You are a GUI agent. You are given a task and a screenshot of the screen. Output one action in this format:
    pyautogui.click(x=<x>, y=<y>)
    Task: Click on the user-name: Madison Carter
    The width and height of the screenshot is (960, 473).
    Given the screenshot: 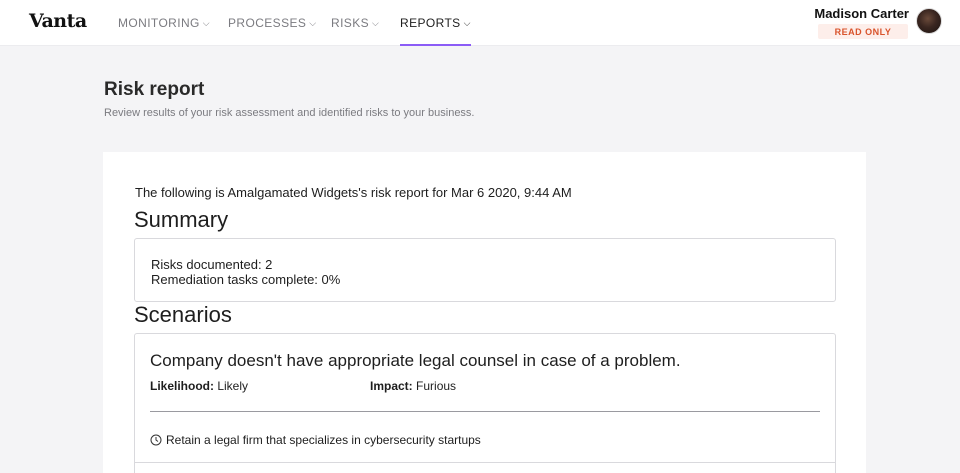 What is the action you would take?
    pyautogui.click(x=861, y=13)
    